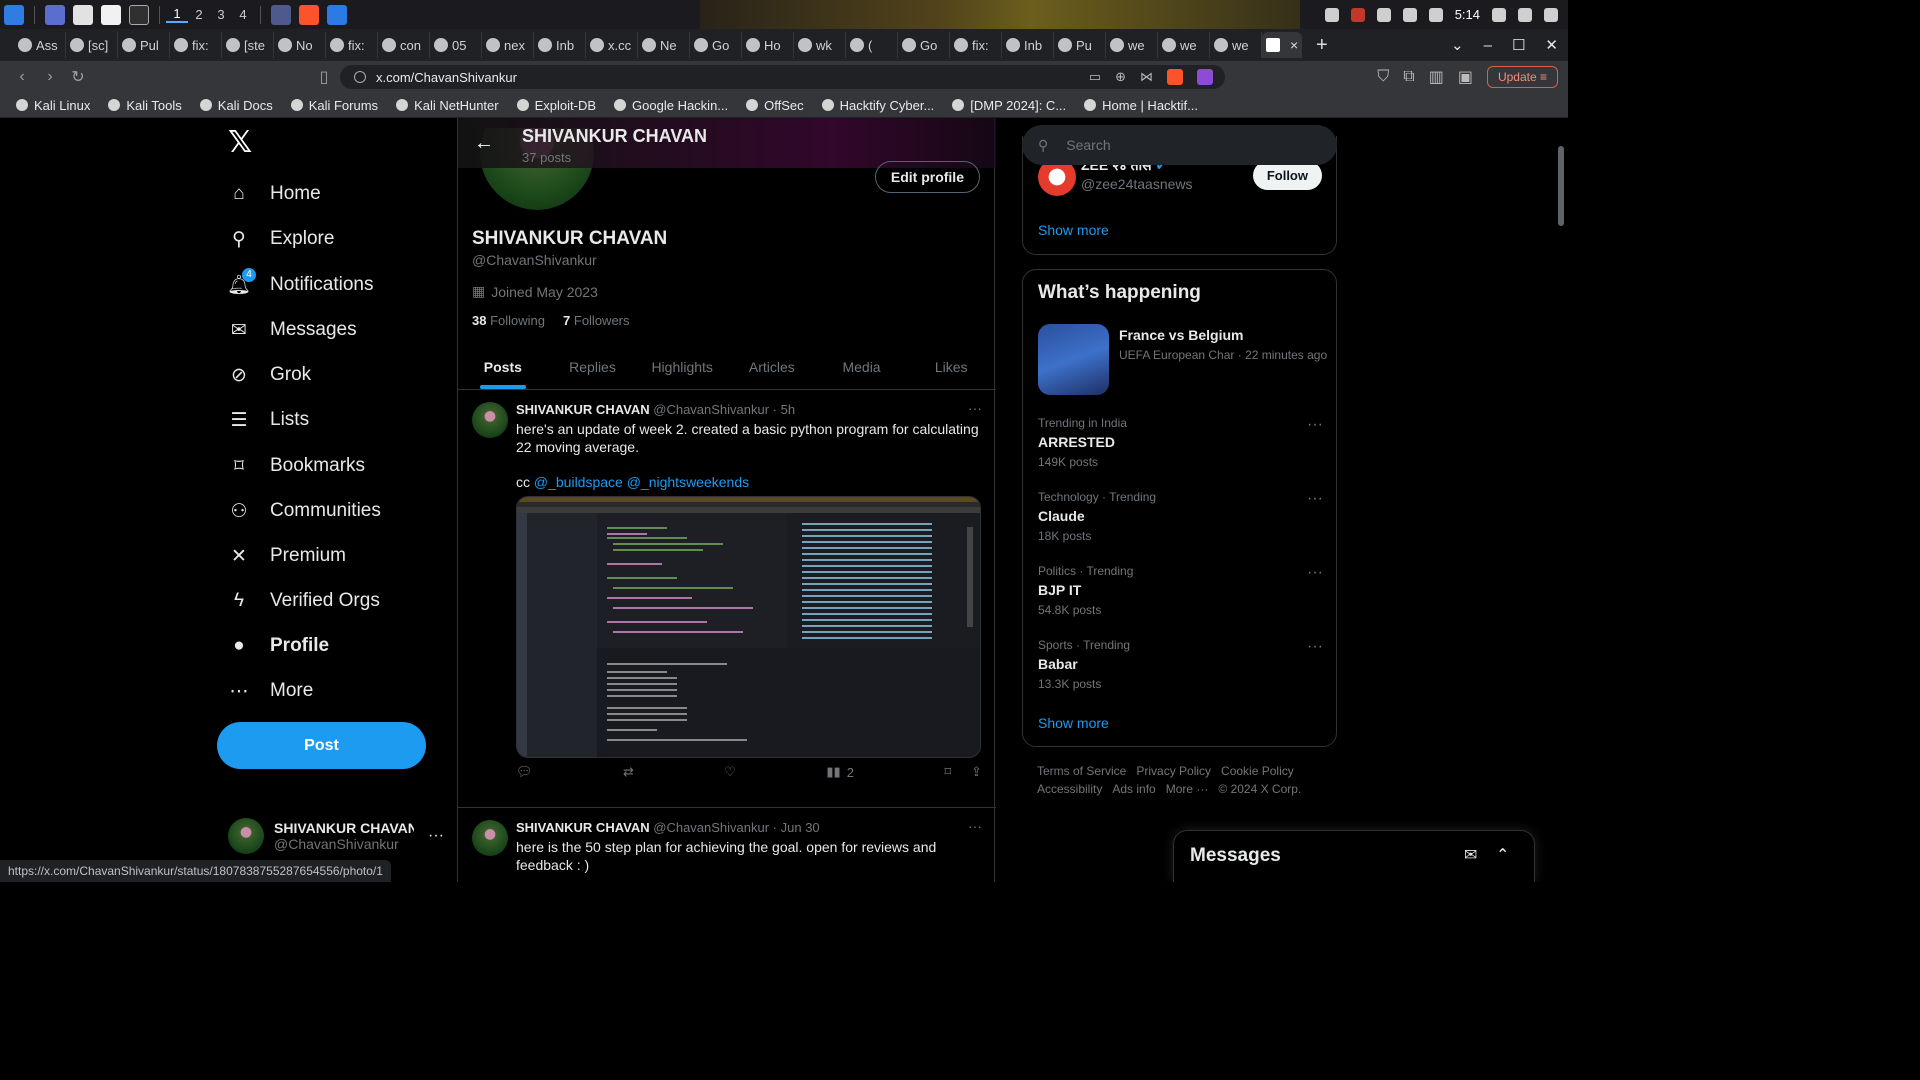  What do you see at coordinates (300, 45) in the screenshot?
I see `browser-tab: No` at bounding box center [300, 45].